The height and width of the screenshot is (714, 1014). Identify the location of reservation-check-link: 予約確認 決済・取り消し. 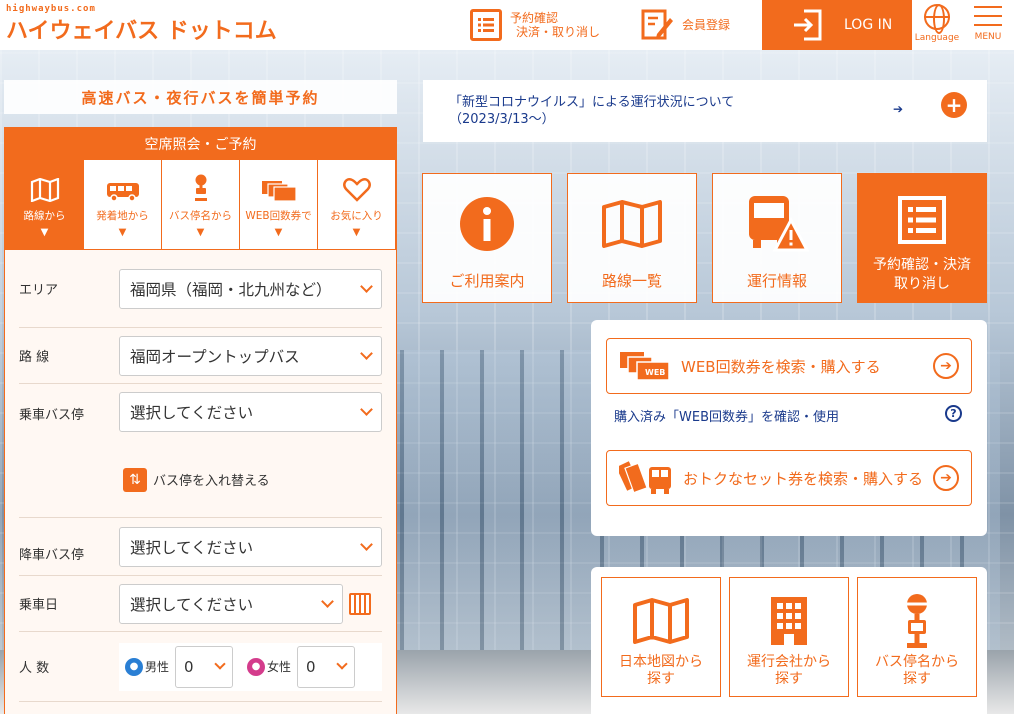
(535, 25).